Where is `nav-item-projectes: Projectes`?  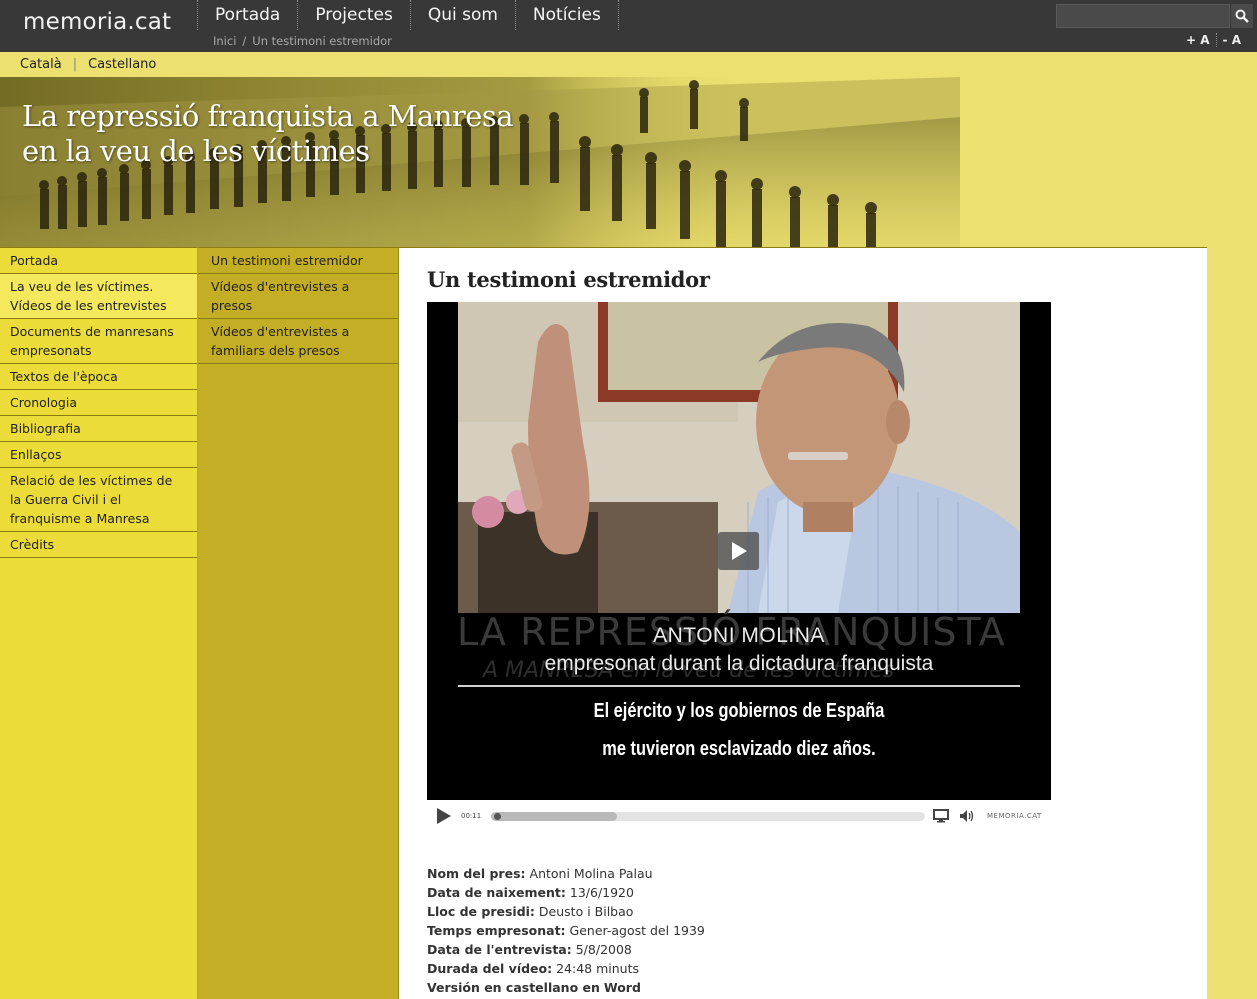
nav-item-projectes: Projectes is located at coordinates (353, 15).